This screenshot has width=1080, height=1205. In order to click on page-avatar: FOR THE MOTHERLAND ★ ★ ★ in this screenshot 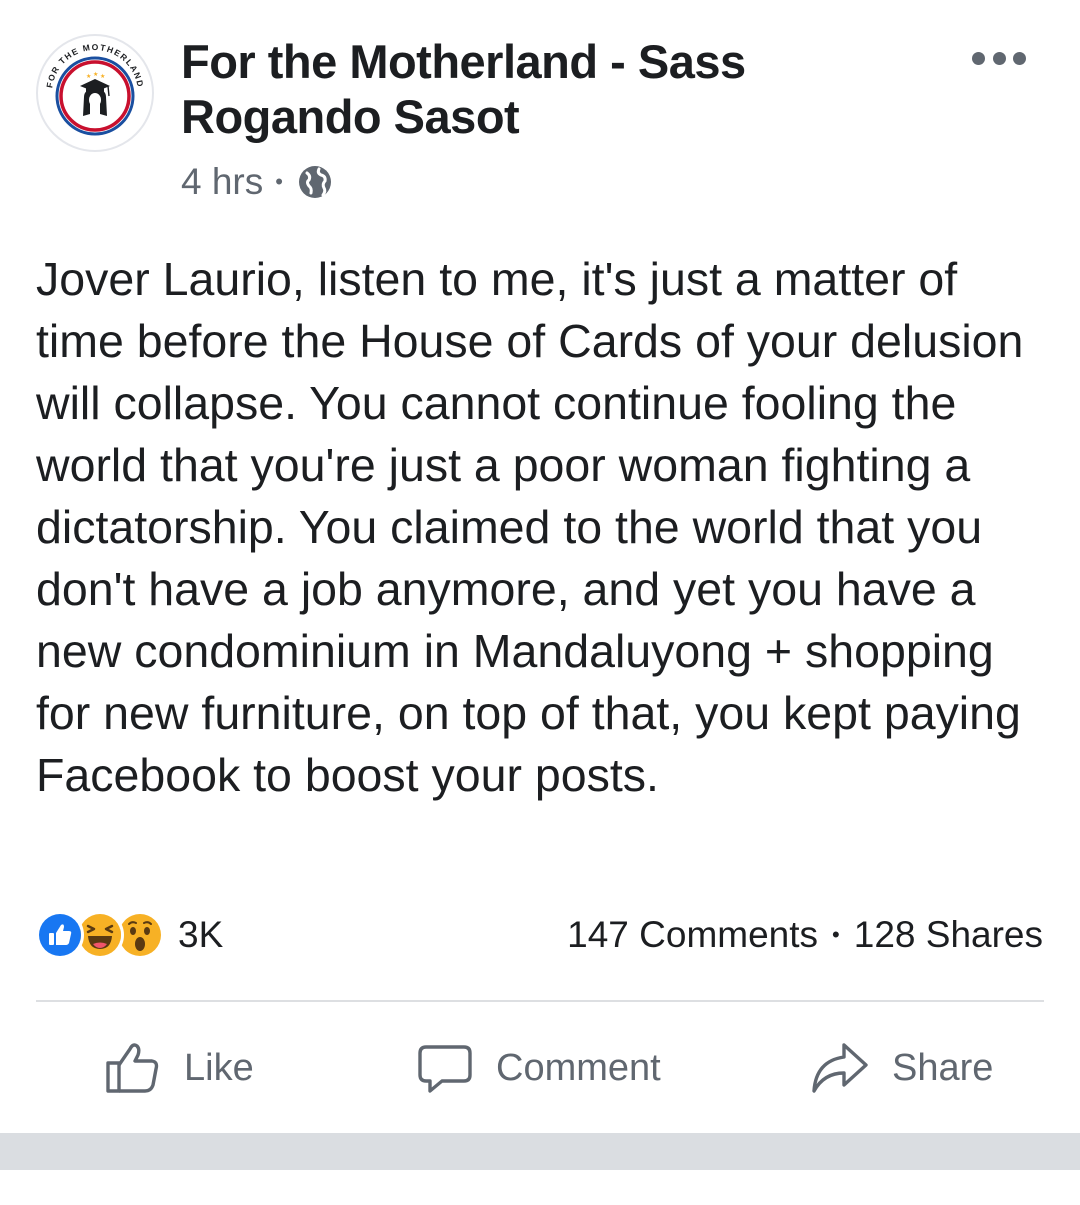, I will do `click(95, 93)`.